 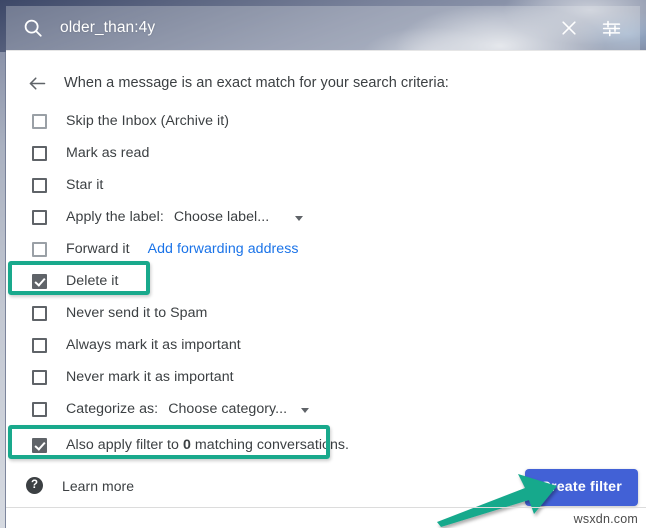 What do you see at coordinates (605, 519) in the screenshot?
I see `watermark: wsxdn.com` at bounding box center [605, 519].